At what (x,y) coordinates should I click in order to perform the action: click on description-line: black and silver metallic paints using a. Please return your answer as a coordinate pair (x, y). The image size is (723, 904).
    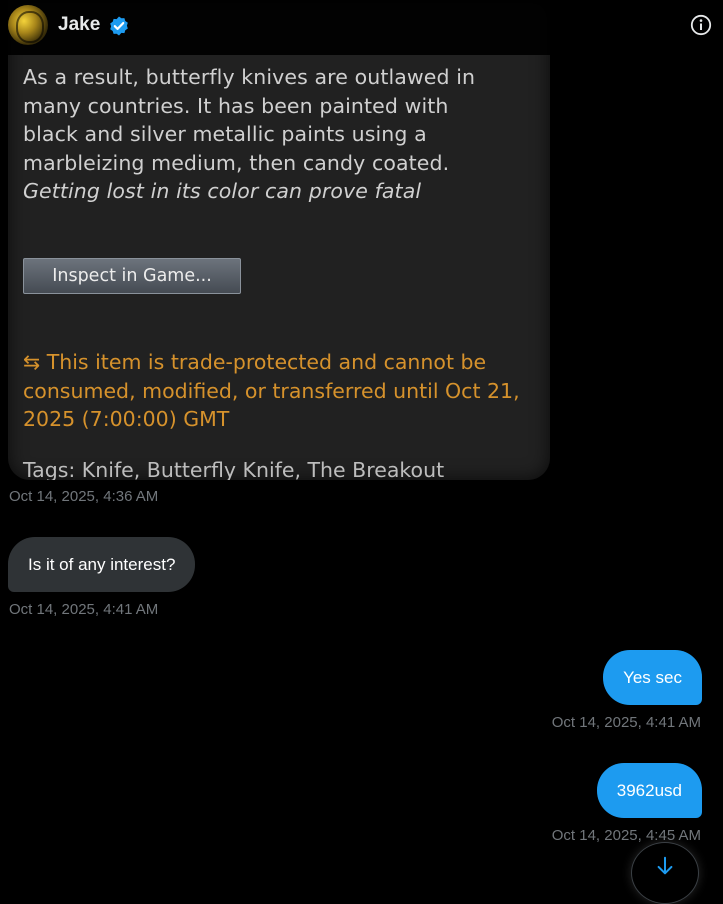
    Looking at the image, I should click on (225, 134).